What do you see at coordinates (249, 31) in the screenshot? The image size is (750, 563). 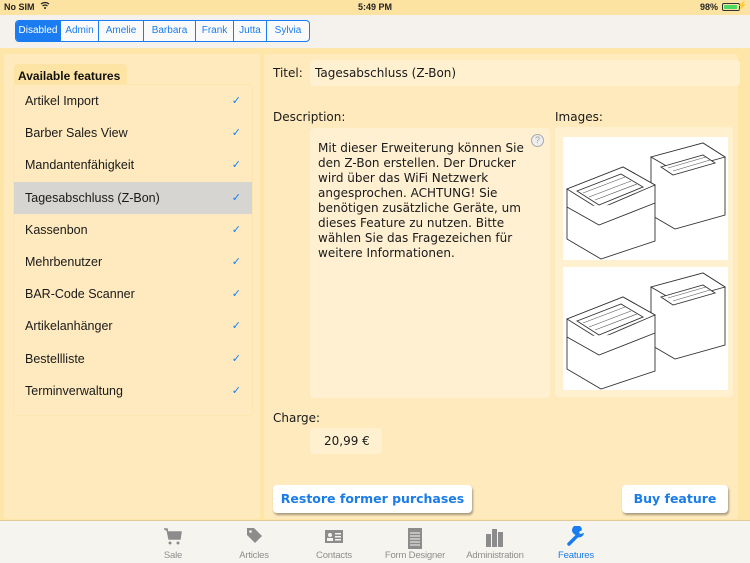 I see `segment-jutta: Jutta` at bounding box center [249, 31].